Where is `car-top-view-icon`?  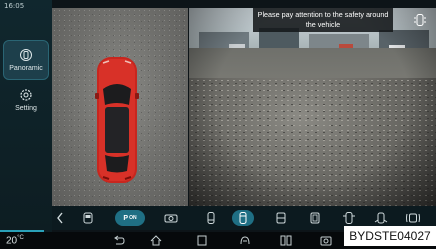
car-top-view-icon is located at coordinates (420, 20).